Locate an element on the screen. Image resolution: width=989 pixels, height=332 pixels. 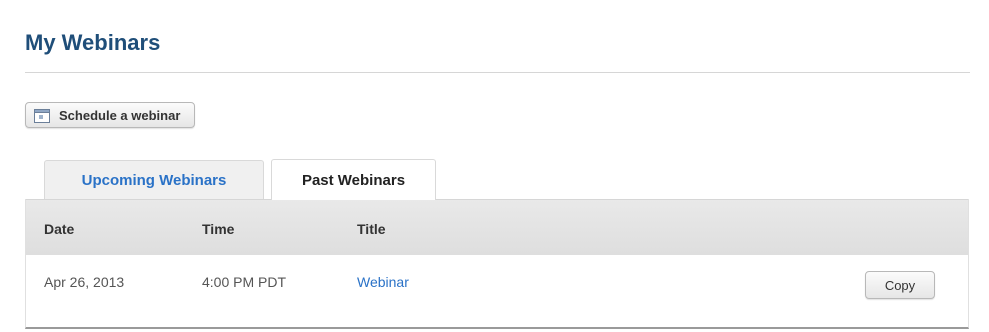
webinar-date: Apr 26, 2013 is located at coordinates (84, 282).